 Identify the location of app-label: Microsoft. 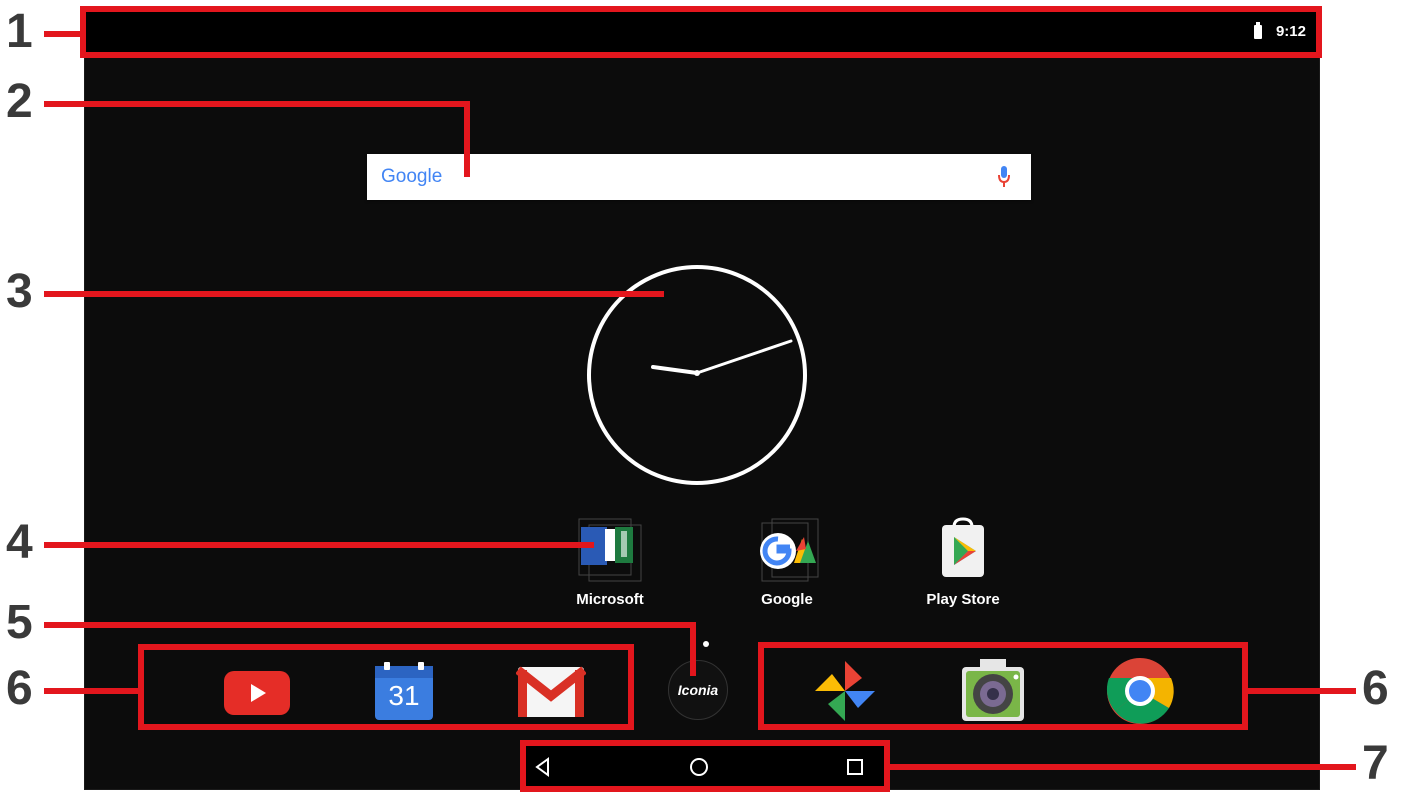
(610, 599).